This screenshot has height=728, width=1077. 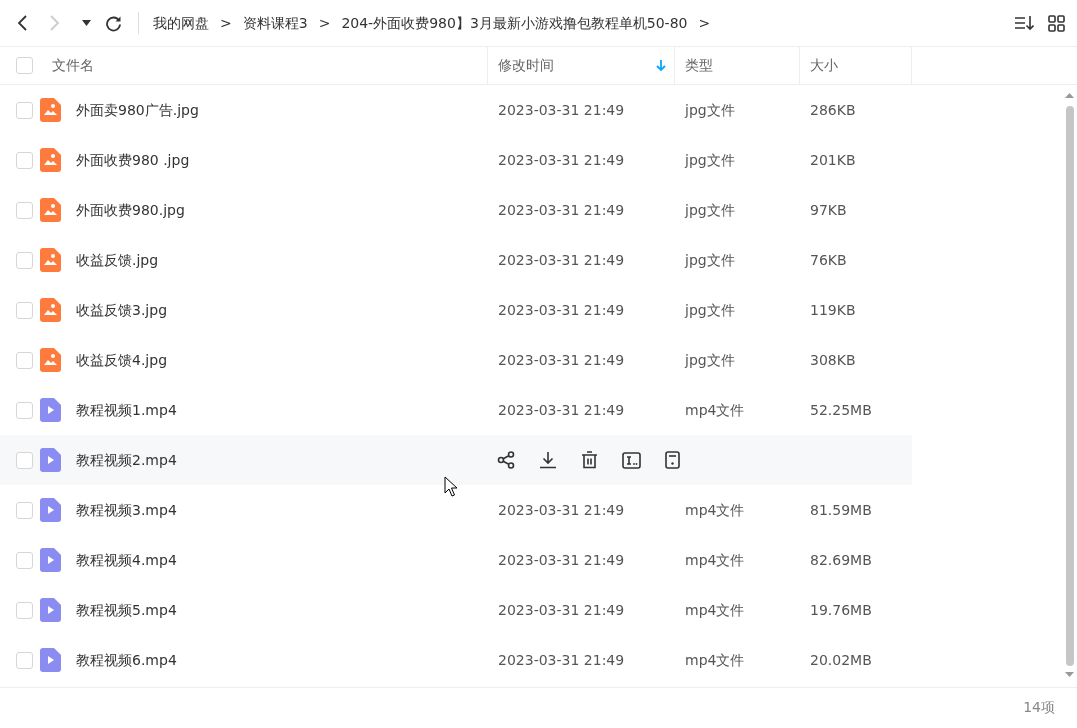 I want to click on column-header: 大小, so click(x=824, y=65).